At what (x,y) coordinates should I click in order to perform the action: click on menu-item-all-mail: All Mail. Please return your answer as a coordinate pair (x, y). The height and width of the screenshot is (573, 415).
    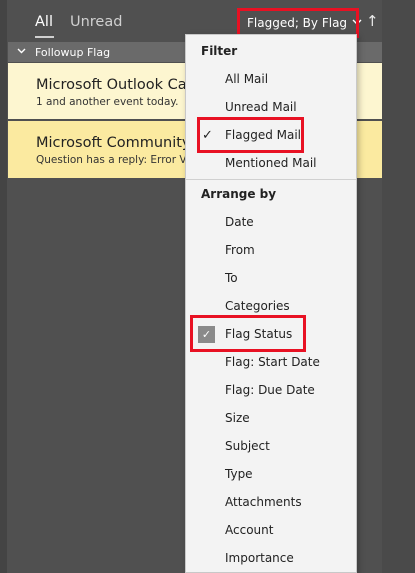
    Looking at the image, I should click on (271, 79).